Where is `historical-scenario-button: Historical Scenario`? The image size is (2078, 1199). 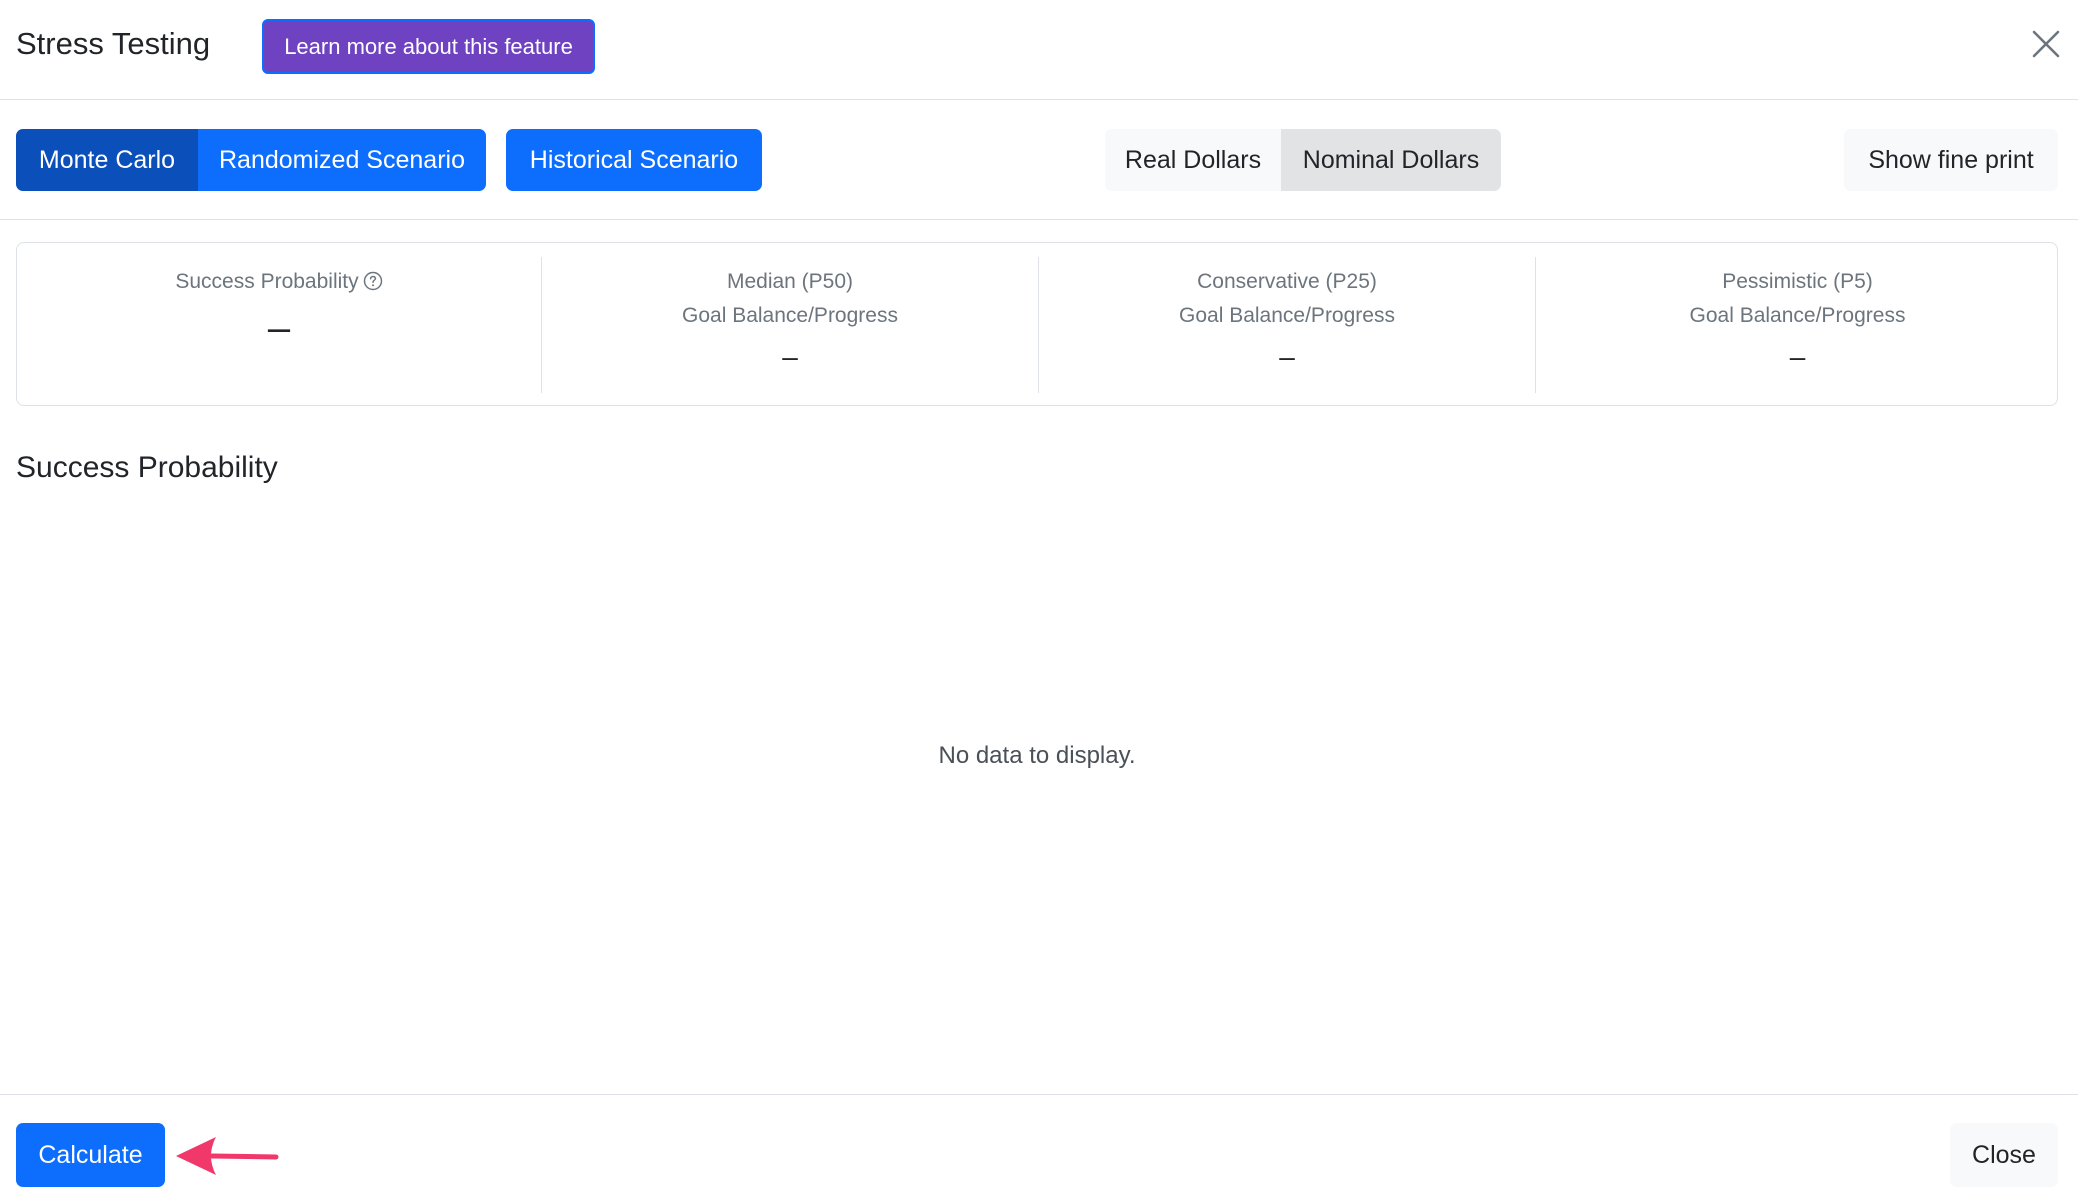 historical-scenario-button: Historical Scenario is located at coordinates (634, 160).